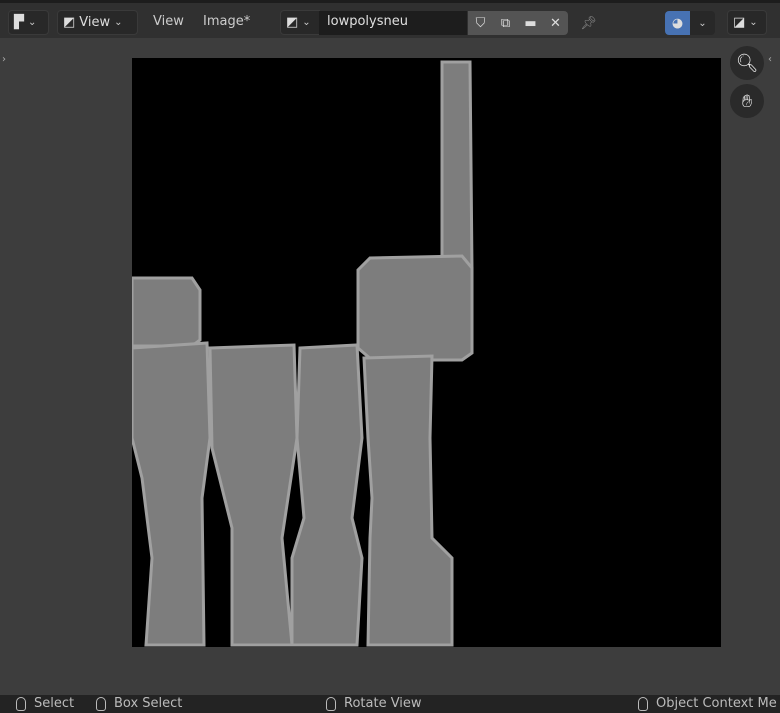  I want to click on sidebar-toggle-left: ›, so click(4, 59).